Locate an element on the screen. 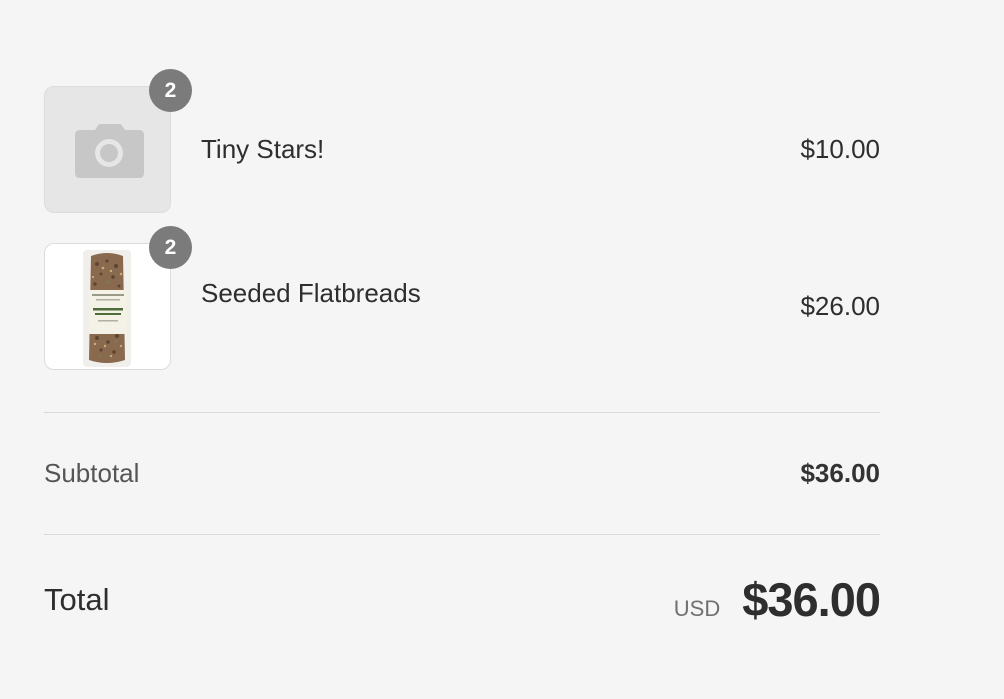  product-price: $26.00 is located at coordinates (840, 306).